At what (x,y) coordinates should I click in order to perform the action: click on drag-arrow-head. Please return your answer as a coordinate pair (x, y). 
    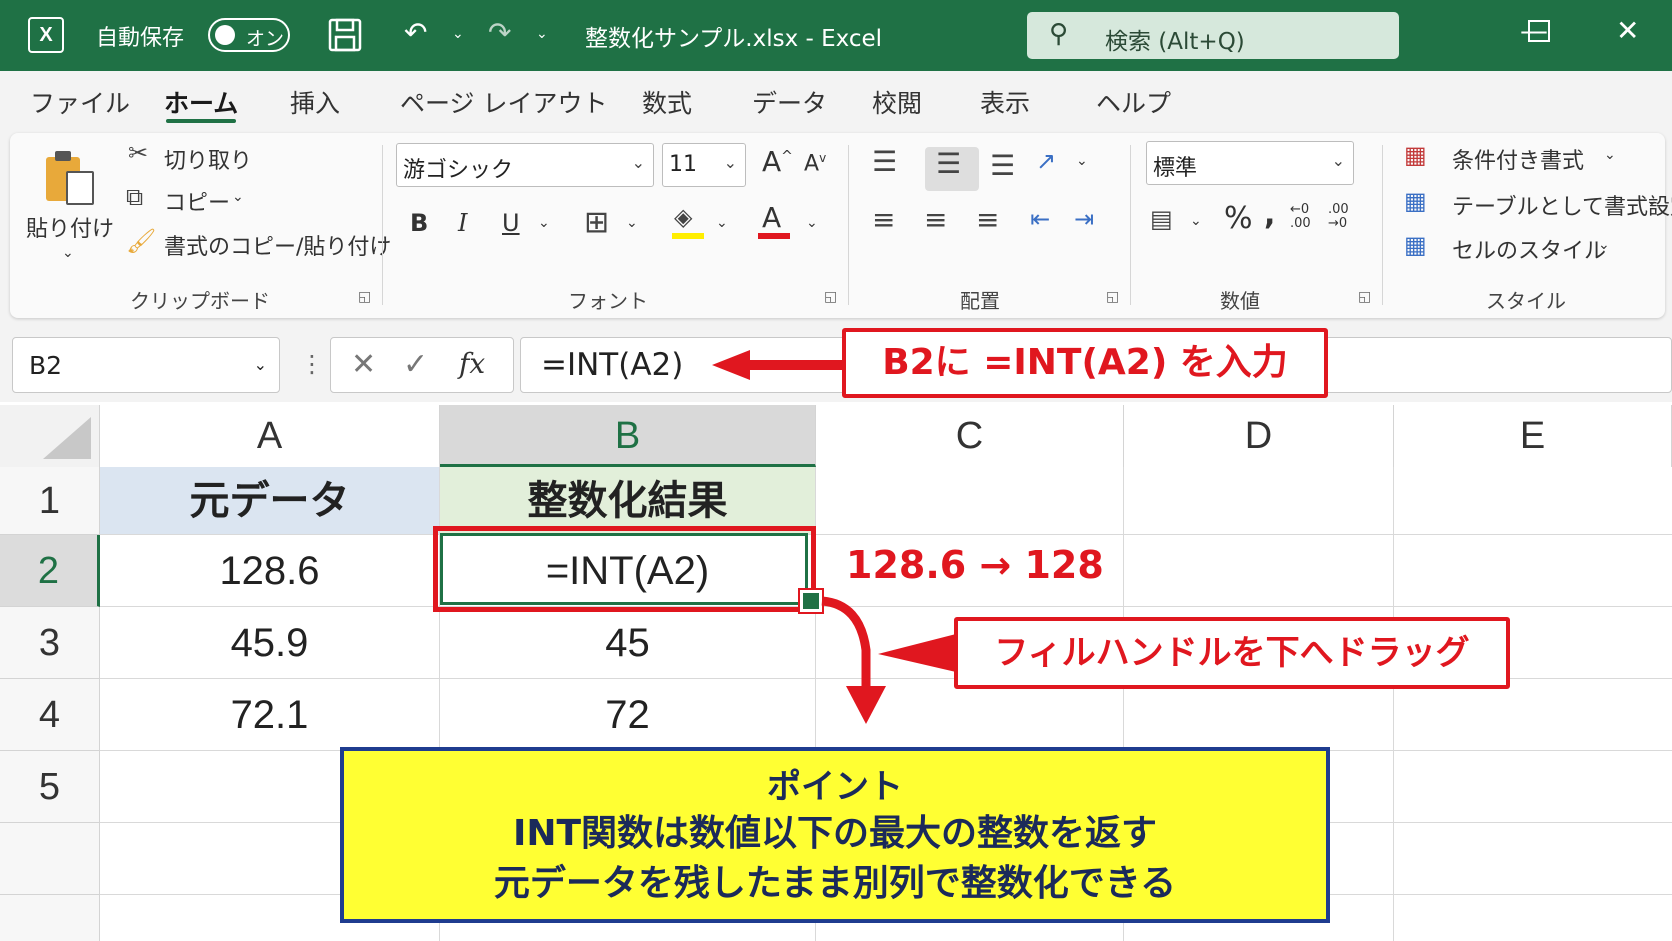
    Looking at the image, I should click on (866, 705).